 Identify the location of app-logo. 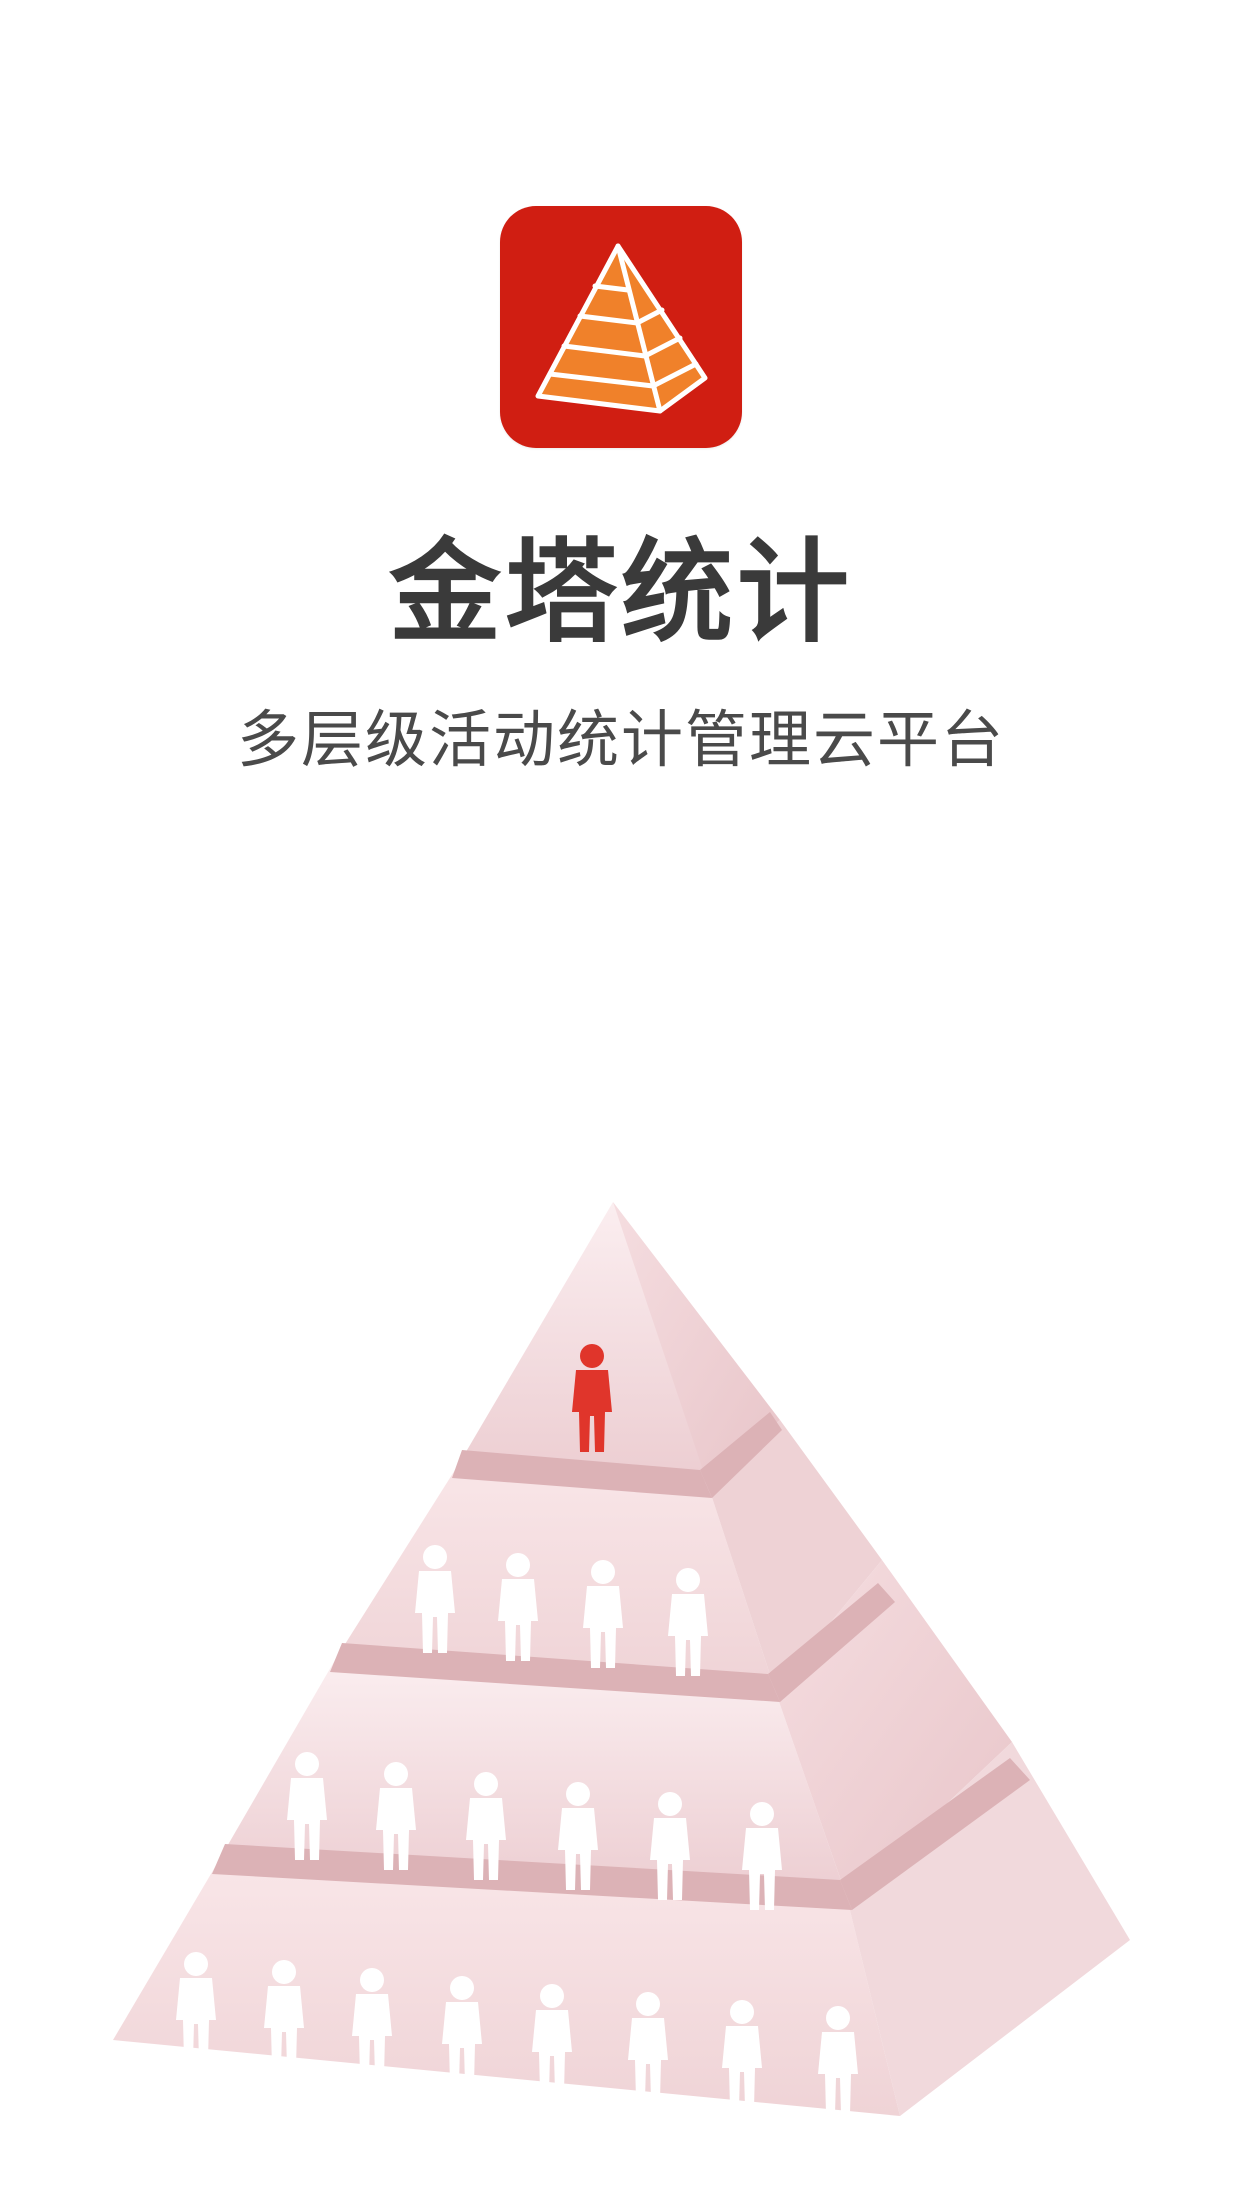
(621, 327).